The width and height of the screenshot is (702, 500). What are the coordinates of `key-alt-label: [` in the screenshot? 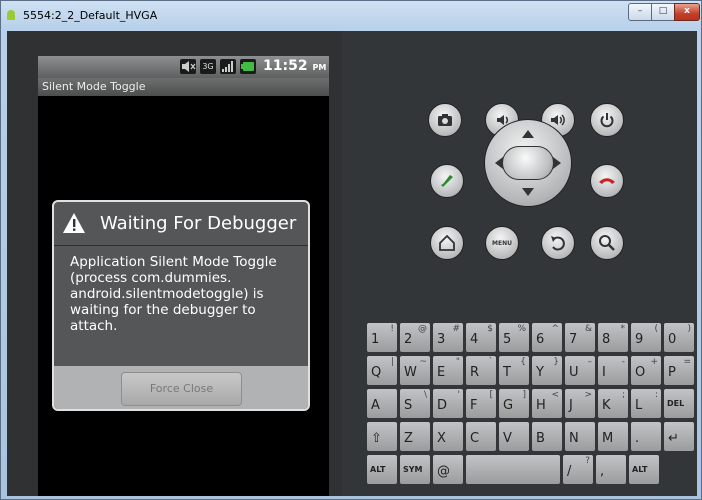 It's located at (491, 395).